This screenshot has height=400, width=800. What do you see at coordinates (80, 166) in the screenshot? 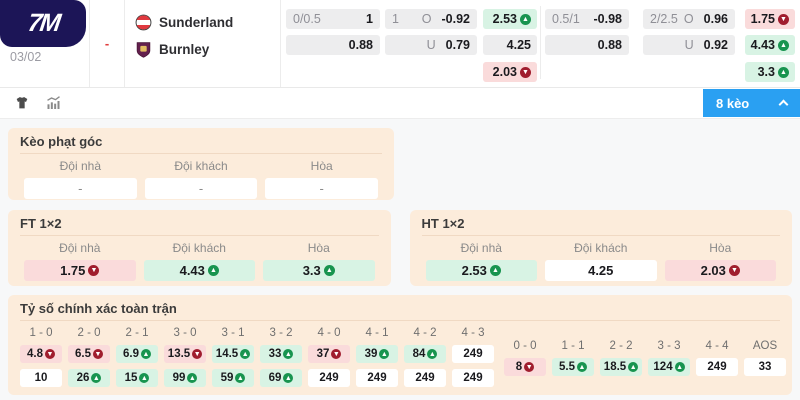
I see `column-header: Đội nhà` at bounding box center [80, 166].